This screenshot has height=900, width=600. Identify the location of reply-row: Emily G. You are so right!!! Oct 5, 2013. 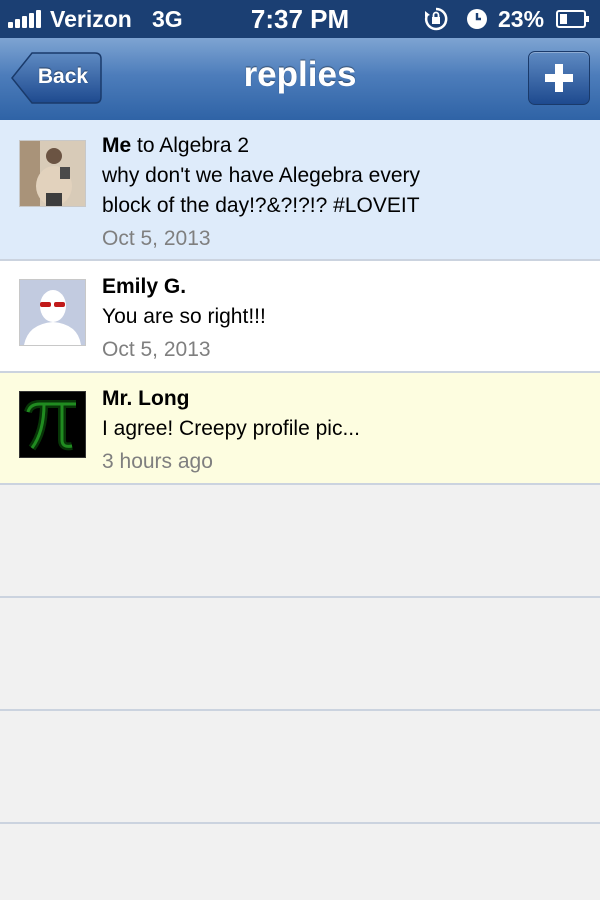
(300, 317).